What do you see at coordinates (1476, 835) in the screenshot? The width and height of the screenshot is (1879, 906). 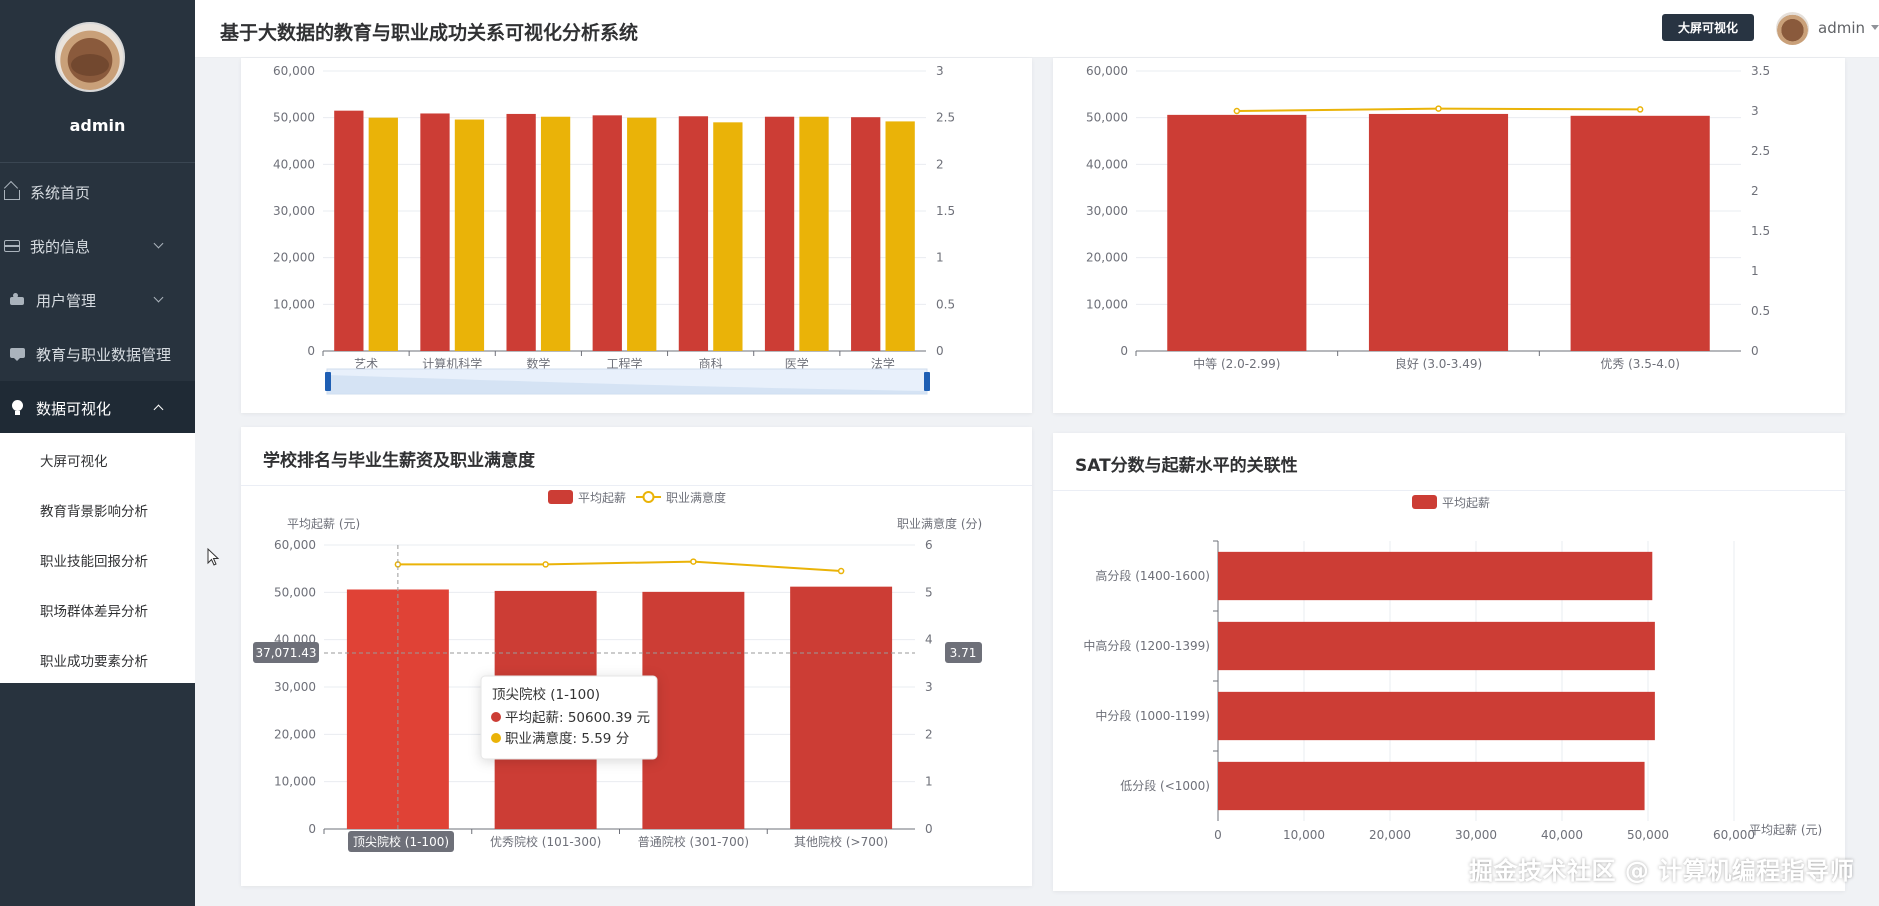 I see `x-tick-label: 30,000` at bounding box center [1476, 835].